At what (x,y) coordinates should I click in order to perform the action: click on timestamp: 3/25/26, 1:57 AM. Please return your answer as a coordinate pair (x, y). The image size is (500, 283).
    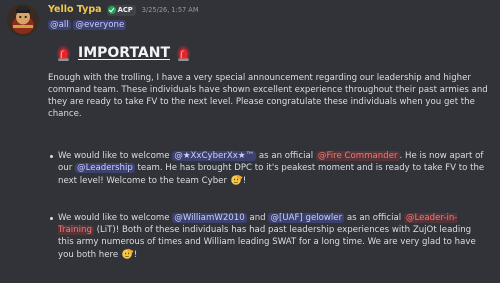
    Looking at the image, I should click on (170, 10).